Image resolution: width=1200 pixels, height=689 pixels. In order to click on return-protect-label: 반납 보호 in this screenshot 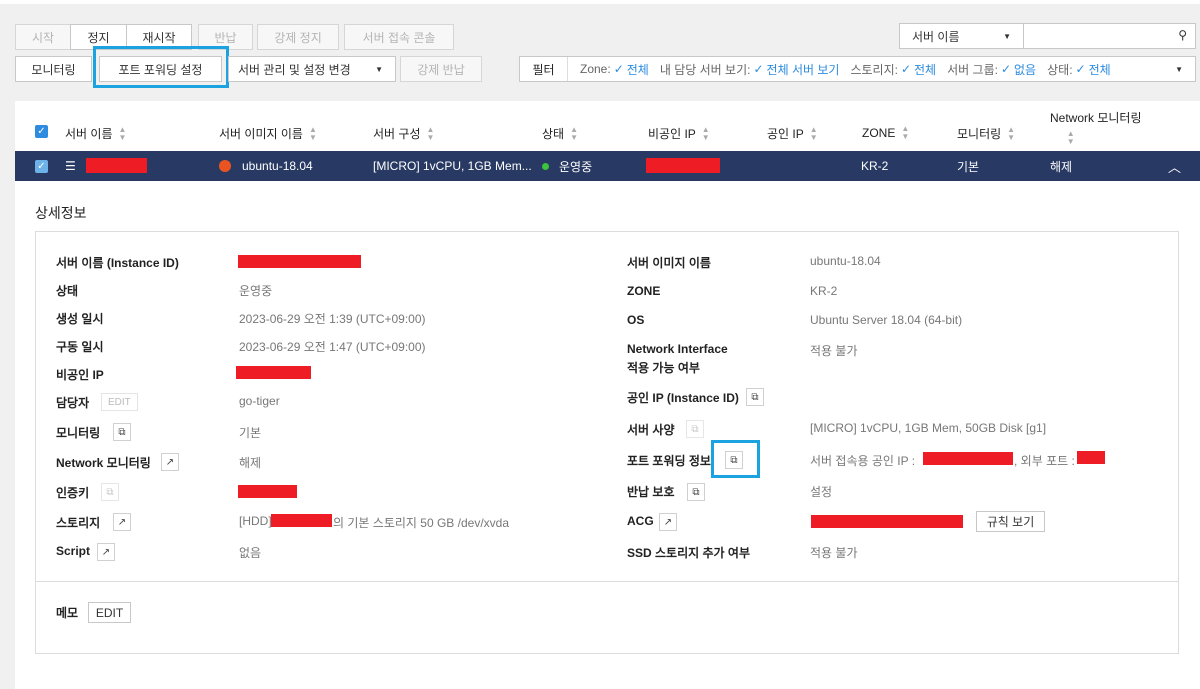, I will do `click(651, 492)`.